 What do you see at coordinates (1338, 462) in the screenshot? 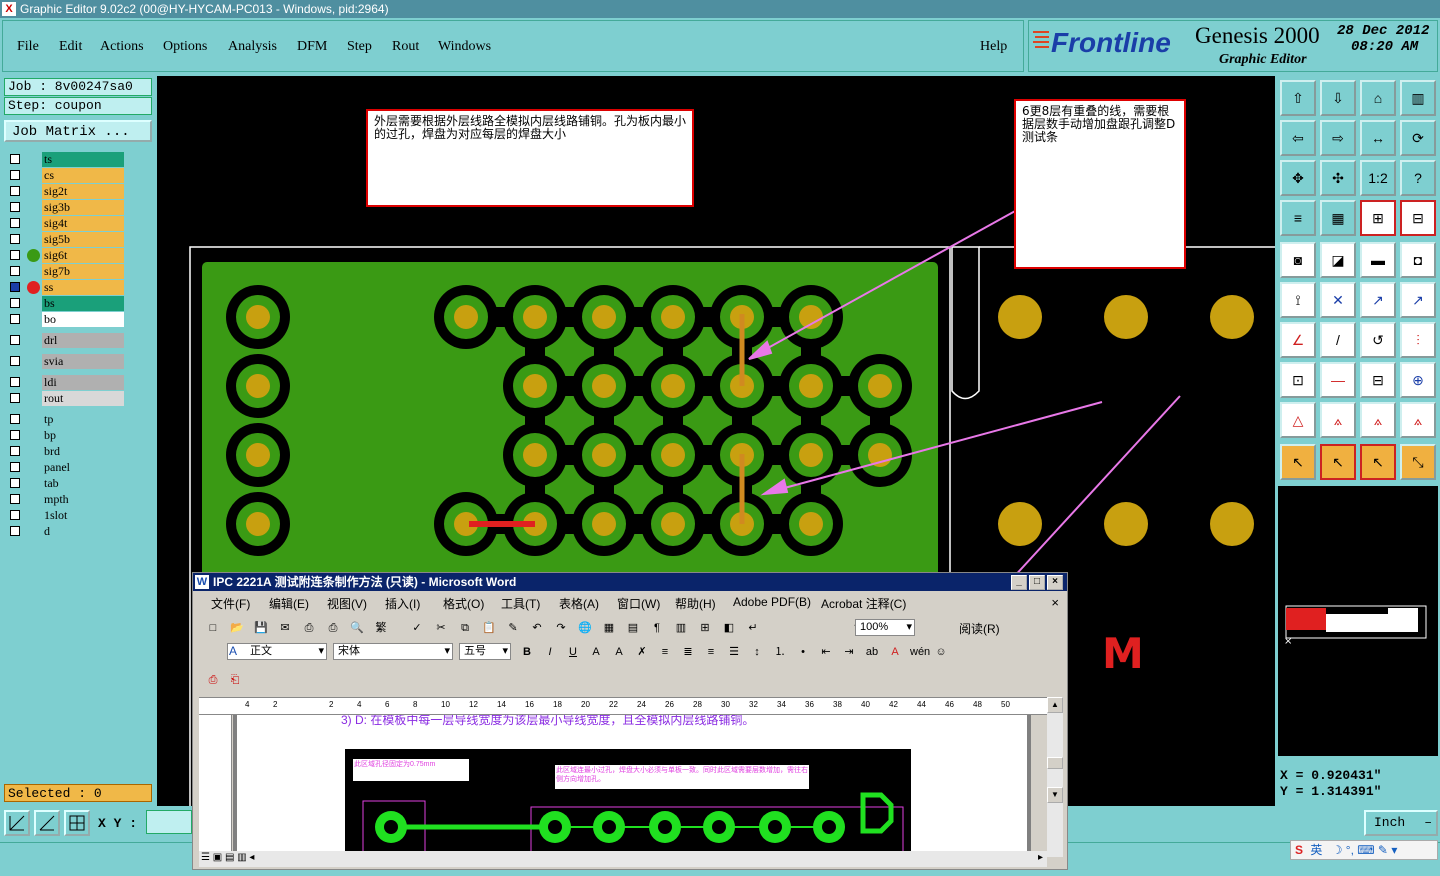
I see `tool-pointer2-icon: ↖` at bounding box center [1338, 462].